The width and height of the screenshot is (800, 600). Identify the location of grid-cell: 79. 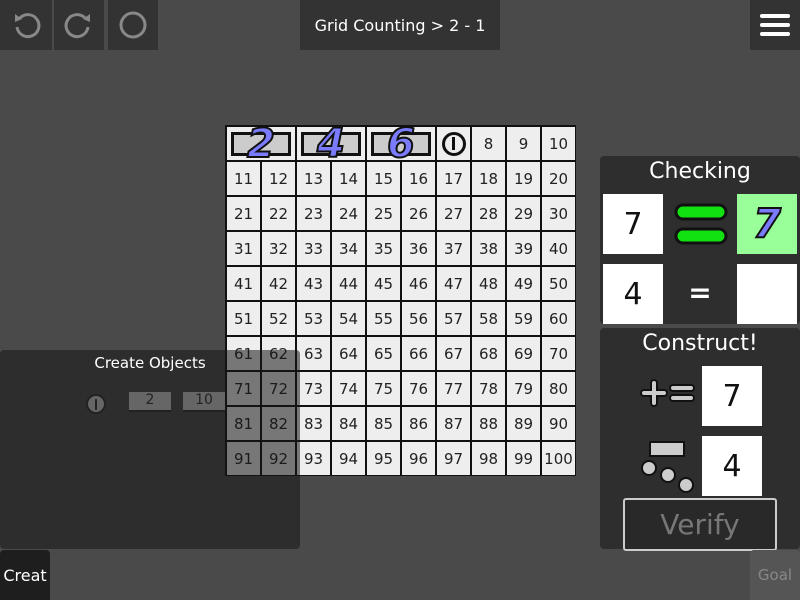
(523, 388).